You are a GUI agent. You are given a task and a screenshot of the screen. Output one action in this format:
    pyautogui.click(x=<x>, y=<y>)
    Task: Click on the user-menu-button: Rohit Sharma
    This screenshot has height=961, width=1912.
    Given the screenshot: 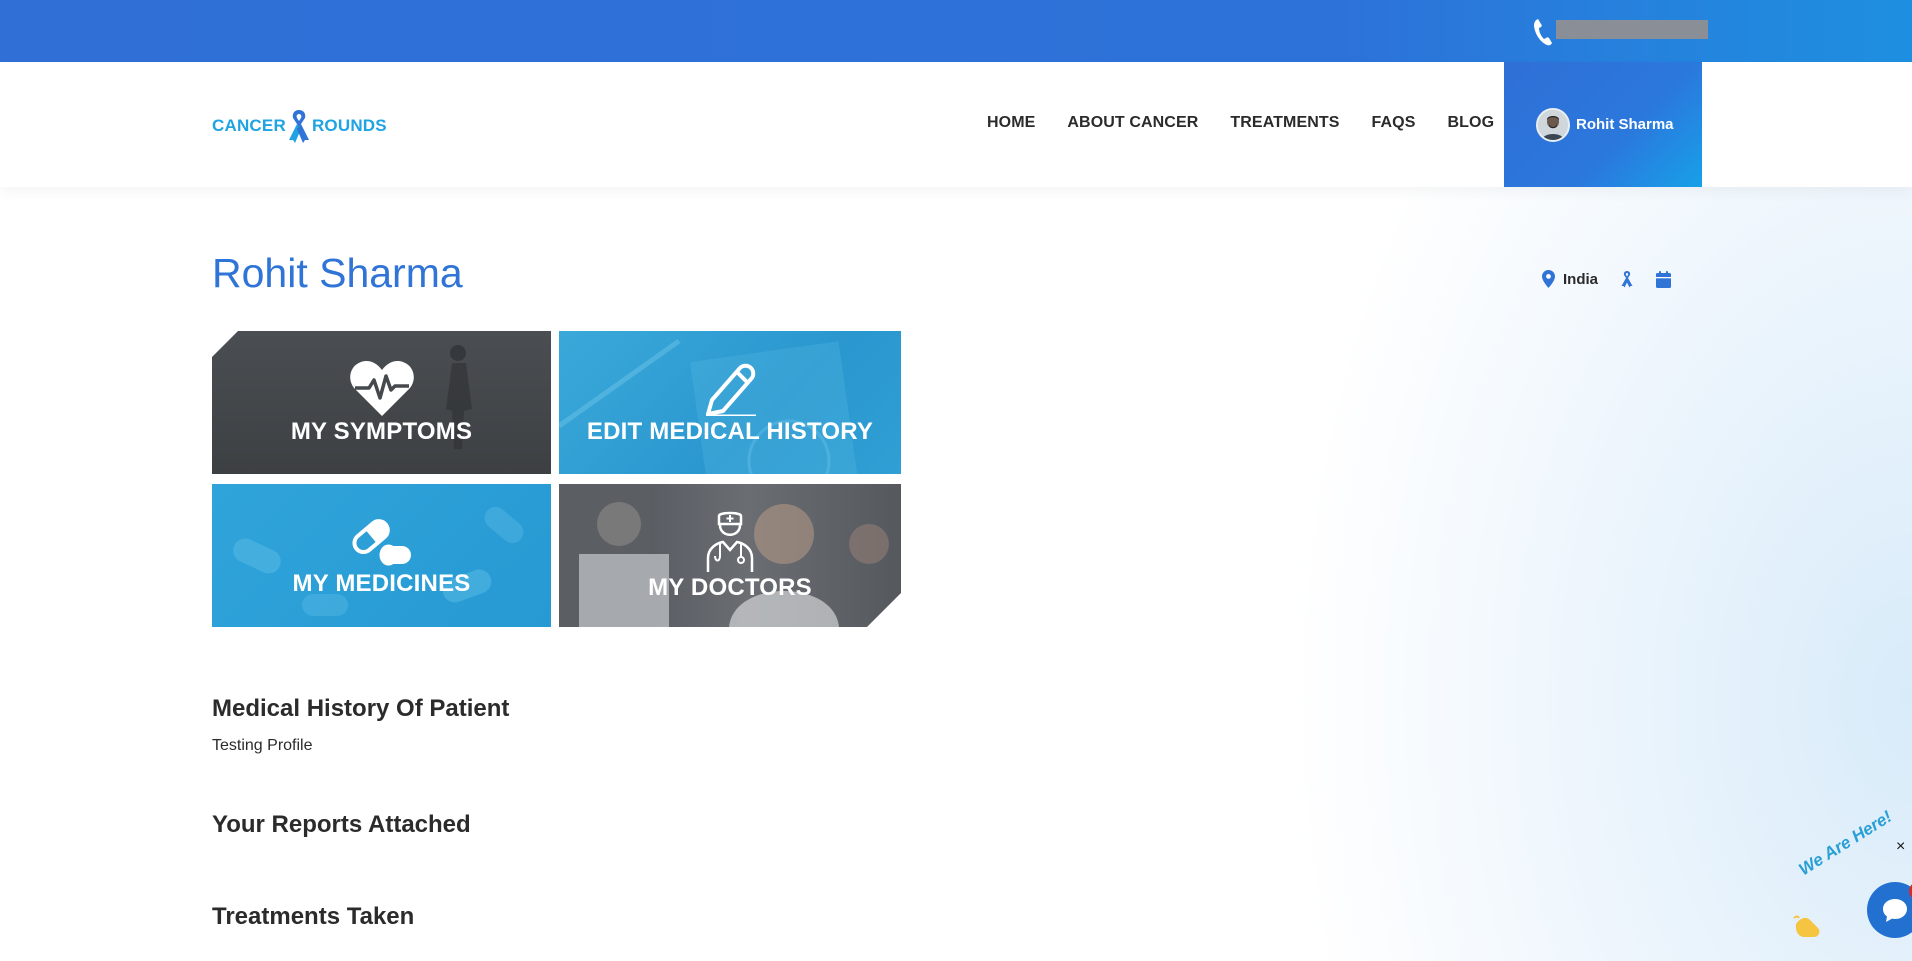 What is the action you would take?
    pyautogui.click(x=1603, y=124)
    